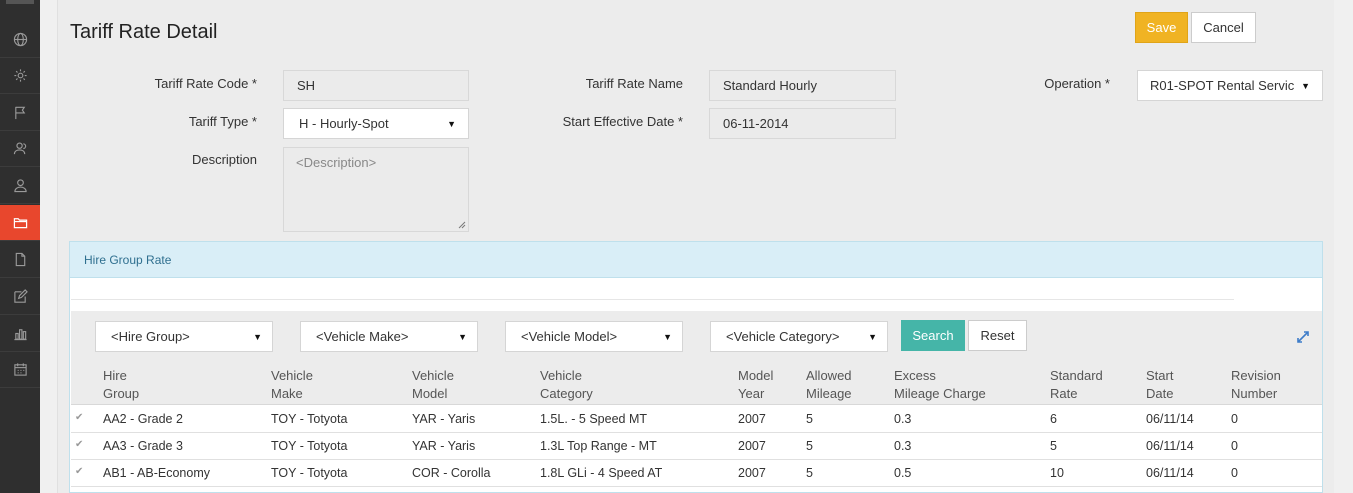 The image size is (1353, 493). What do you see at coordinates (205, 83) in the screenshot?
I see `tariff-rate-code-label: Tariff Rate Code *` at bounding box center [205, 83].